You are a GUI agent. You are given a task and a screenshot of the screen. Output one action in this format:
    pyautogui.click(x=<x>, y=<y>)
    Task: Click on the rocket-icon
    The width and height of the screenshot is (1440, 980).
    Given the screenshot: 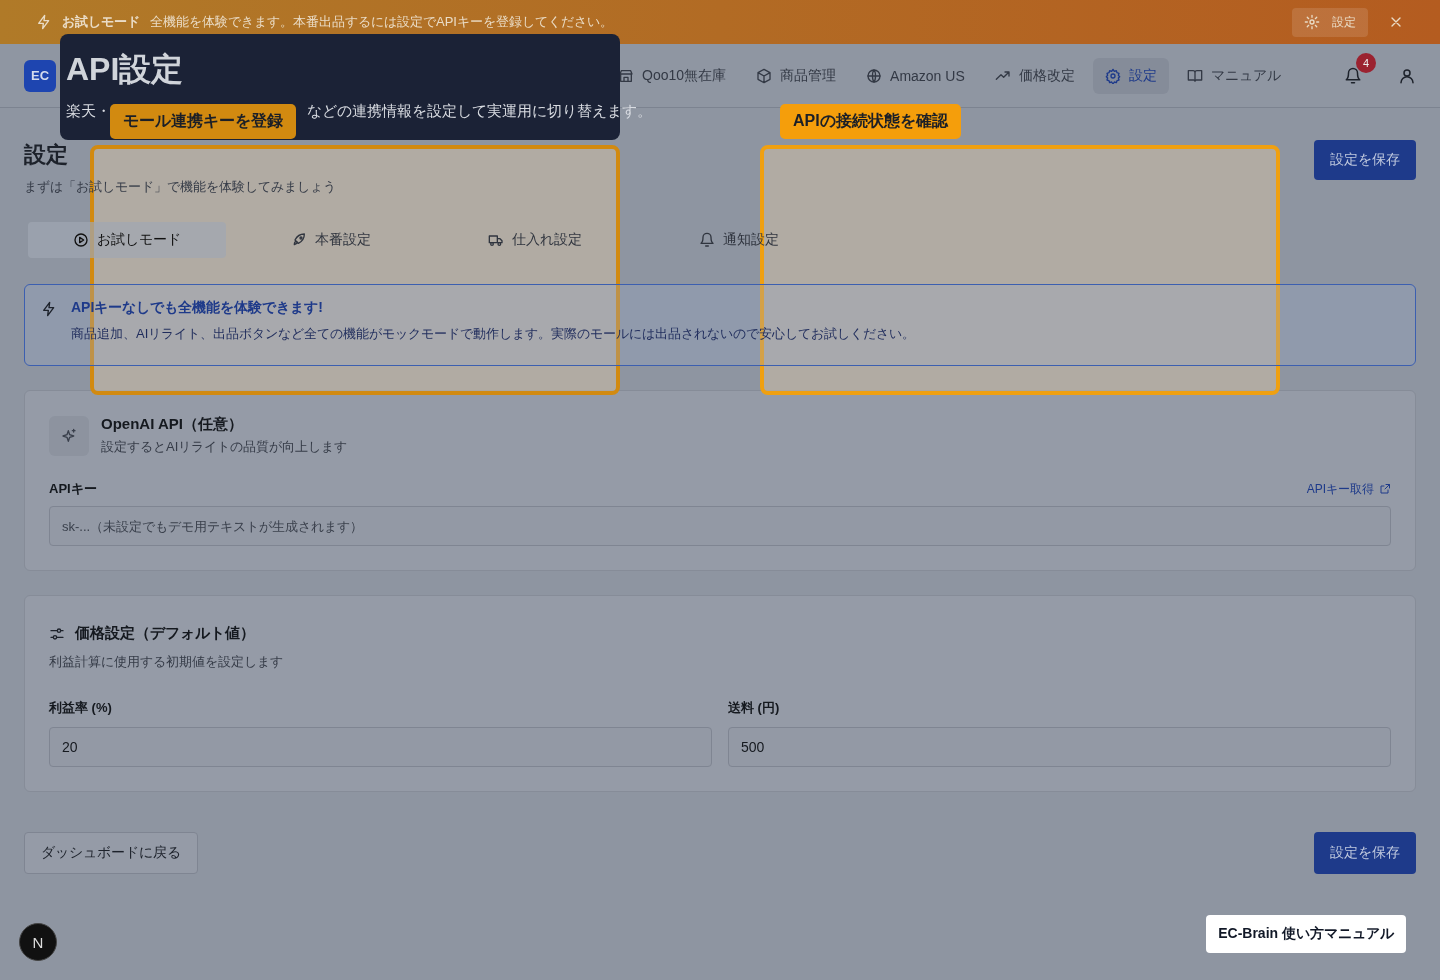 What is the action you would take?
    pyautogui.click(x=299, y=240)
    